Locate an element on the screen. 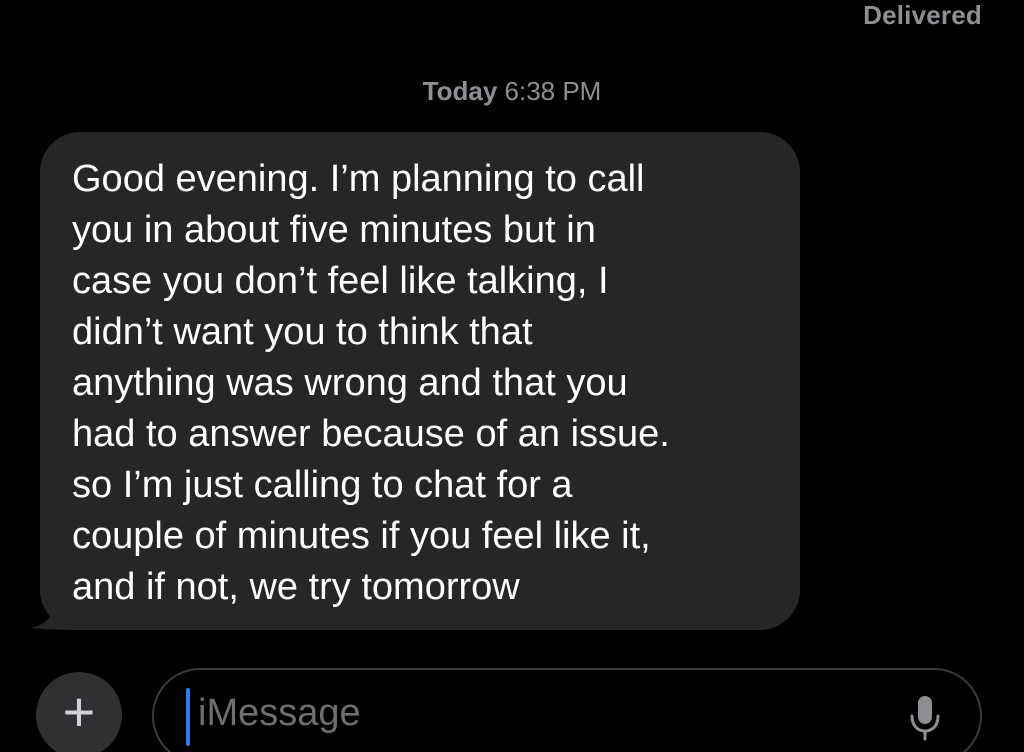 The width and height of the screenshot is (1024, 752). microphone-icon is located at coordinates (925, 718).